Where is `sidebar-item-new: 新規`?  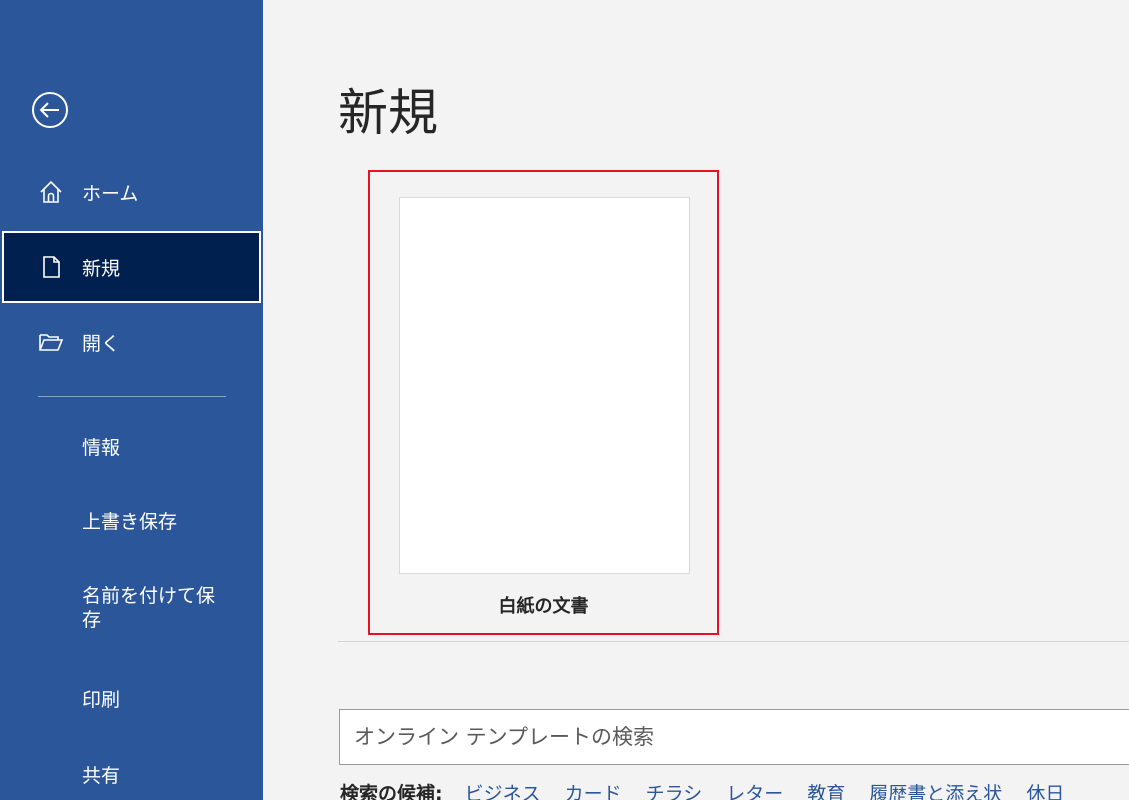 sidebar-item-new: 新規 is located at coordinates (131, 267).